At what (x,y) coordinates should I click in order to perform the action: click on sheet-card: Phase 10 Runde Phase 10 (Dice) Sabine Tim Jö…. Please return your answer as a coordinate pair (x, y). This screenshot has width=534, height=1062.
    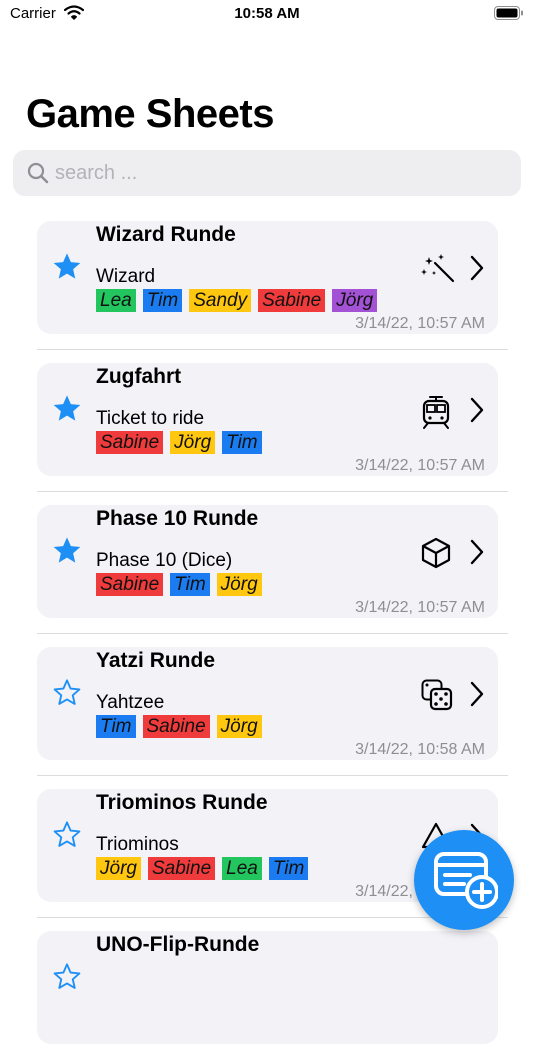
    Looking at the image, I should click on (267, 561).